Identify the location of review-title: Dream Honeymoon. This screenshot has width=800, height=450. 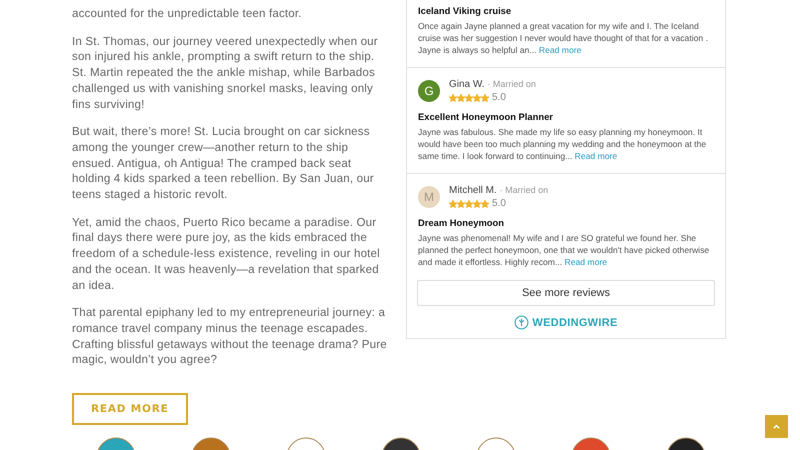
(461, 222).